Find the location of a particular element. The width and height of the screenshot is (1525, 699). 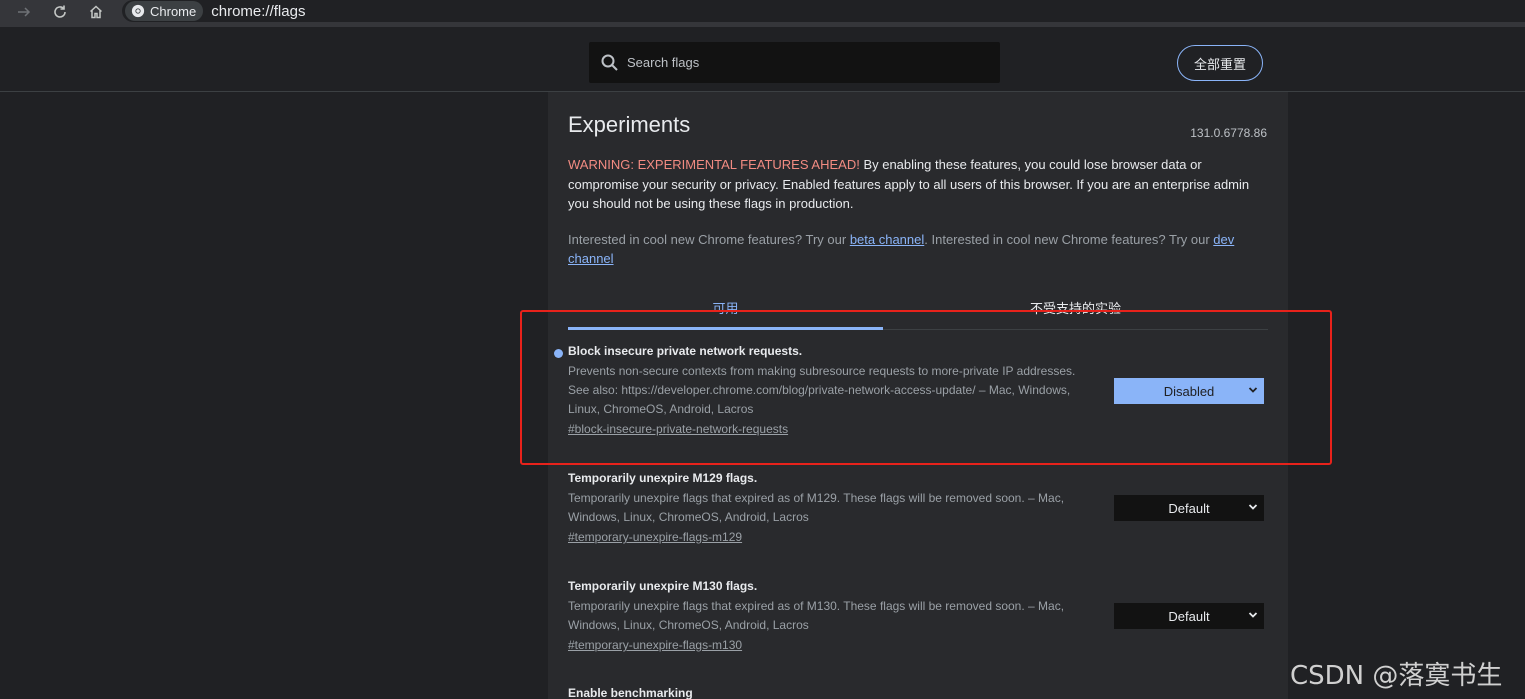

home-icon is located at coordinates (96, 12).